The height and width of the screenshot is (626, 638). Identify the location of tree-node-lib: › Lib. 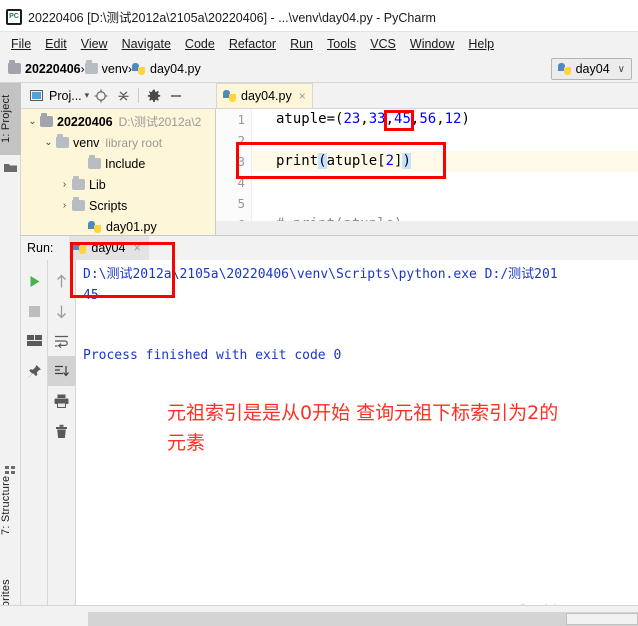
(118, 184).